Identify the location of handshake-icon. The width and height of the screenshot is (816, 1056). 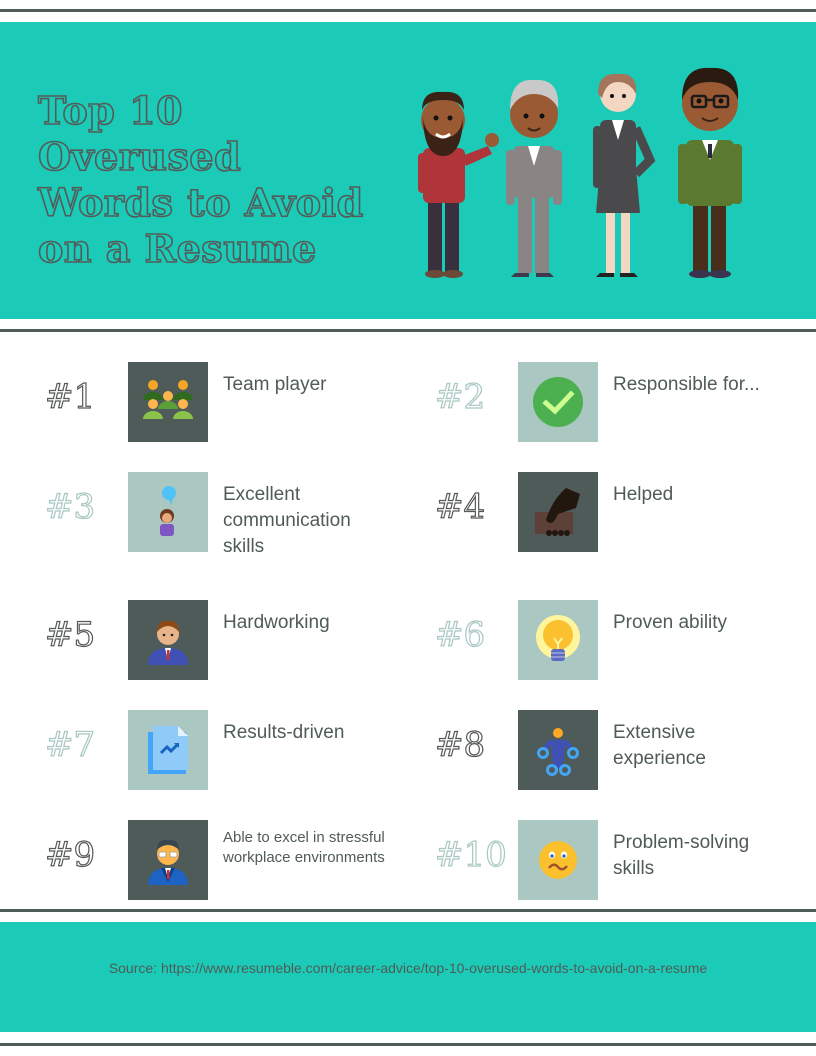
(557, 512).